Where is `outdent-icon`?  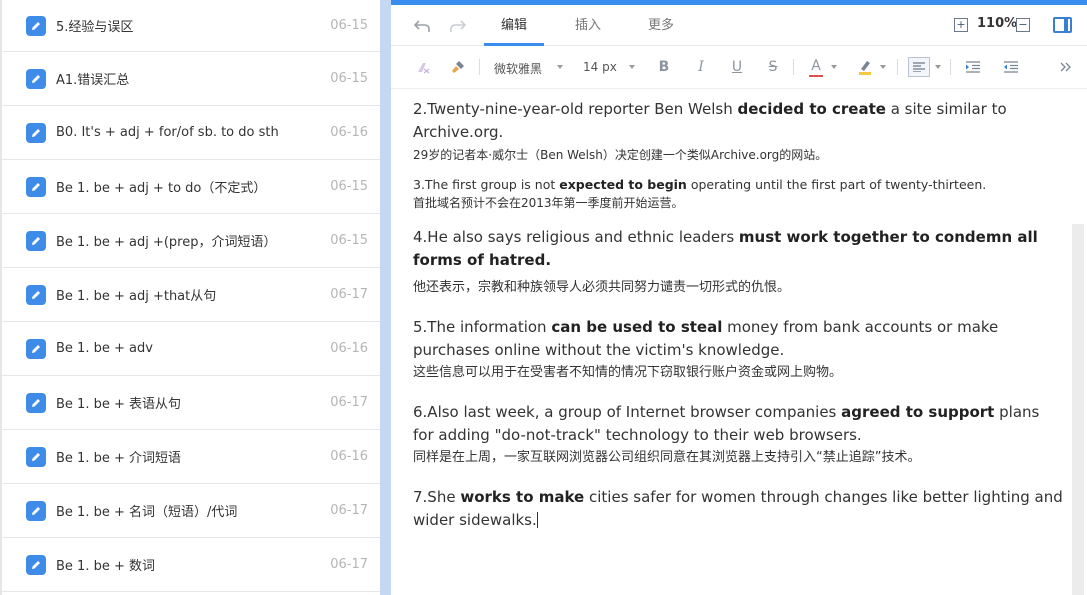
outdent-icon is located at coordinates (1011, 67).